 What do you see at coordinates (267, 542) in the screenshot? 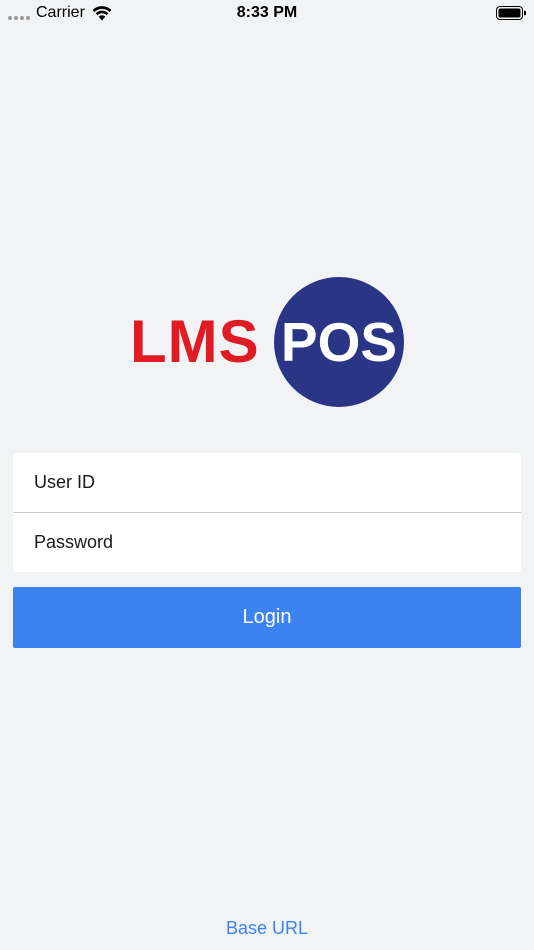
I see `password-input` at bounding box center [267, 542].